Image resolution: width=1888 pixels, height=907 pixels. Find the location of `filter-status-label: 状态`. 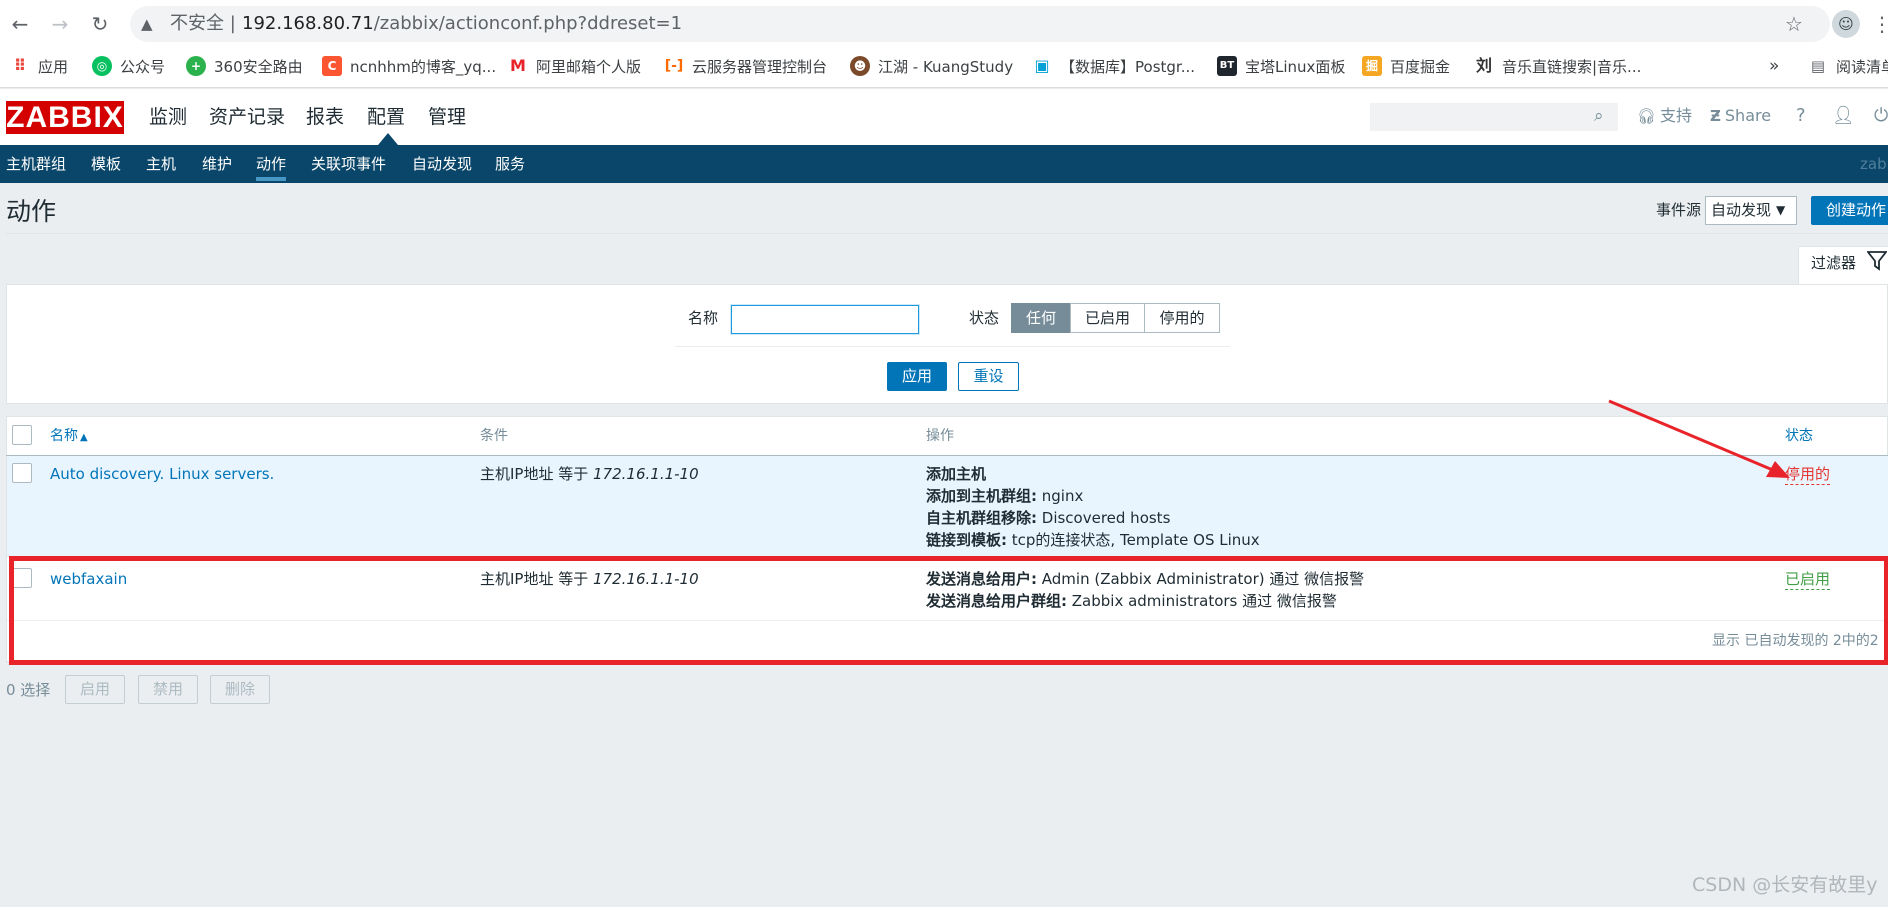

filter-status-label: 状态 is located at coordinates (984, 318).